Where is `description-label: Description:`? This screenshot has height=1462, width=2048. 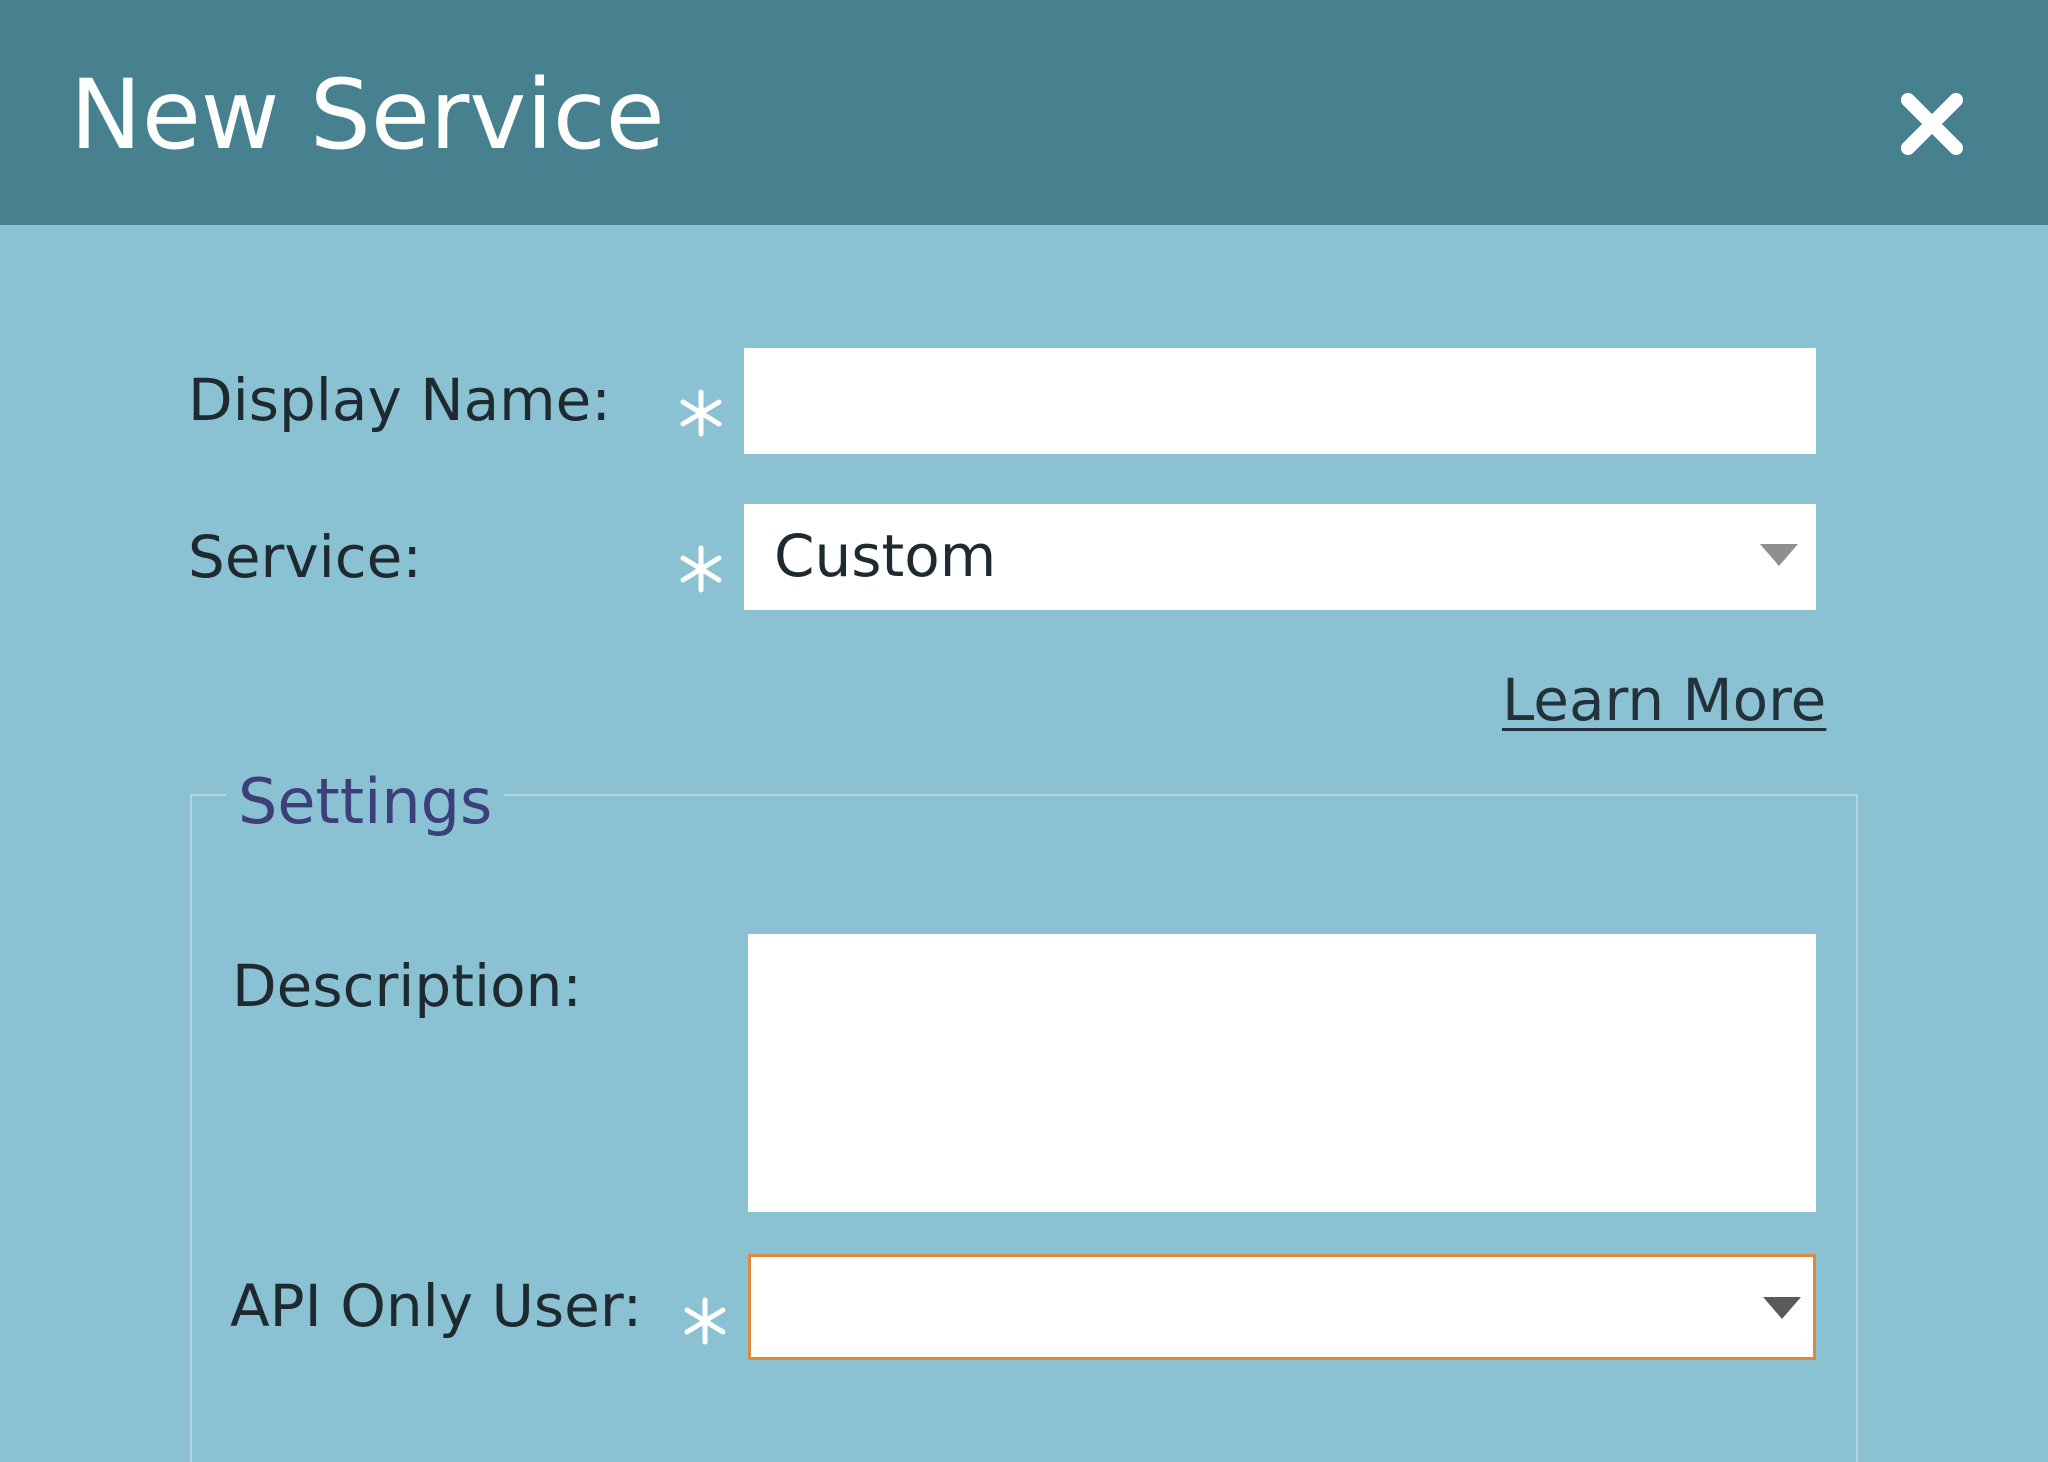
description-label: Description: is located at coordinates (407, 986).